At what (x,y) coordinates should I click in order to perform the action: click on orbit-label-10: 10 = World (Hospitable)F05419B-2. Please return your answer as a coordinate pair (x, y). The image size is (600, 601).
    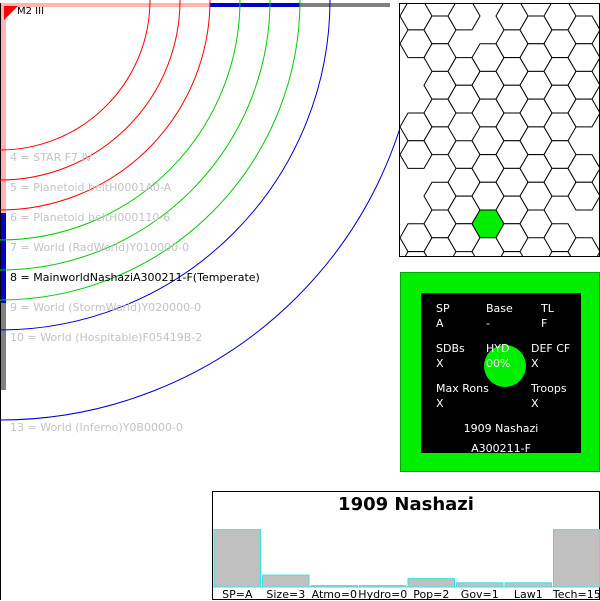
    Looking at the image, I should click on (106, 337).